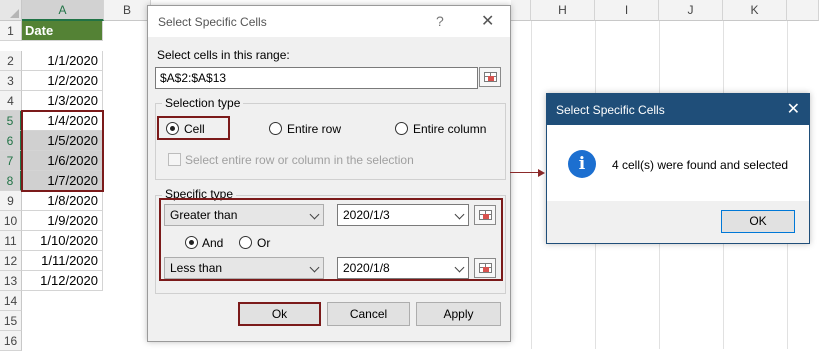 The height and width of the screenshot is (351, 819). Describe the element at coordinates (11, 31) in the screenshot. I see `row-header-1: 1` at that location.